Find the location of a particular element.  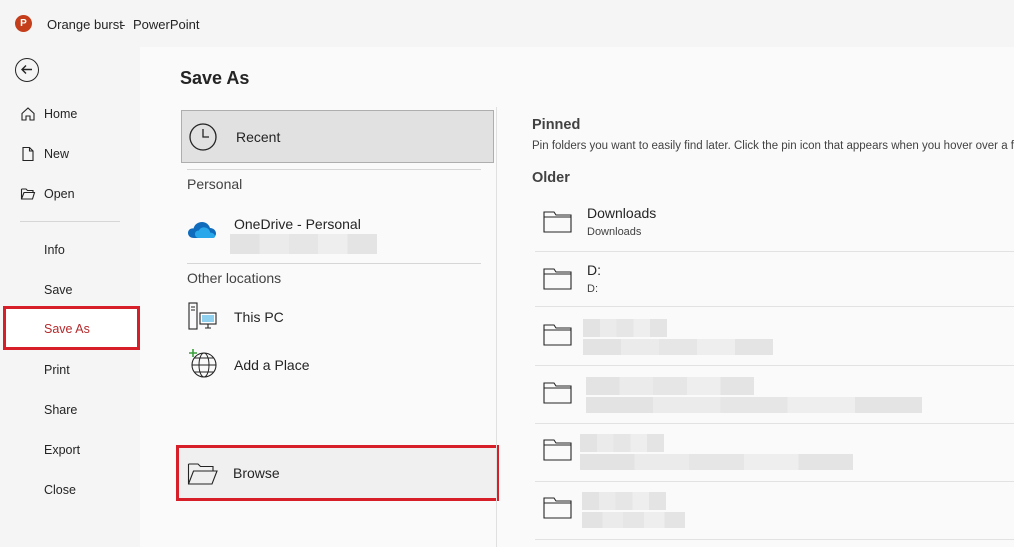

location-this-pc-label: This PC is located at coordinates (259, 317).